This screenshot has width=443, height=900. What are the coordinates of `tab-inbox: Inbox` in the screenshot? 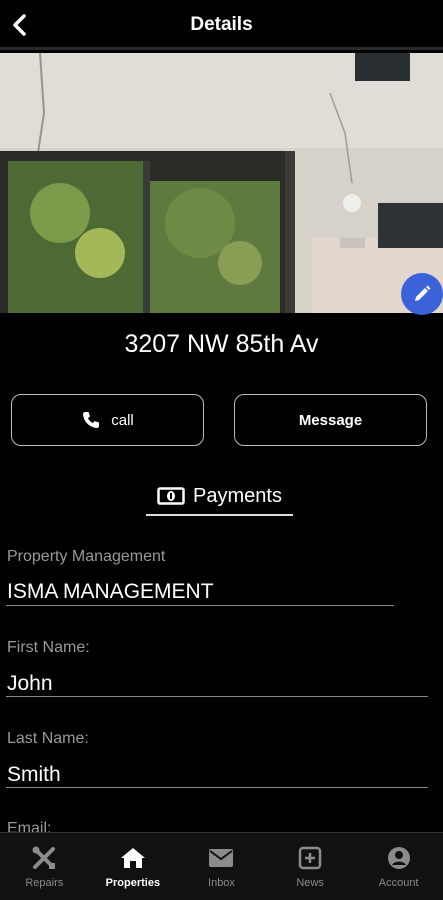 It's located at (221, 866).